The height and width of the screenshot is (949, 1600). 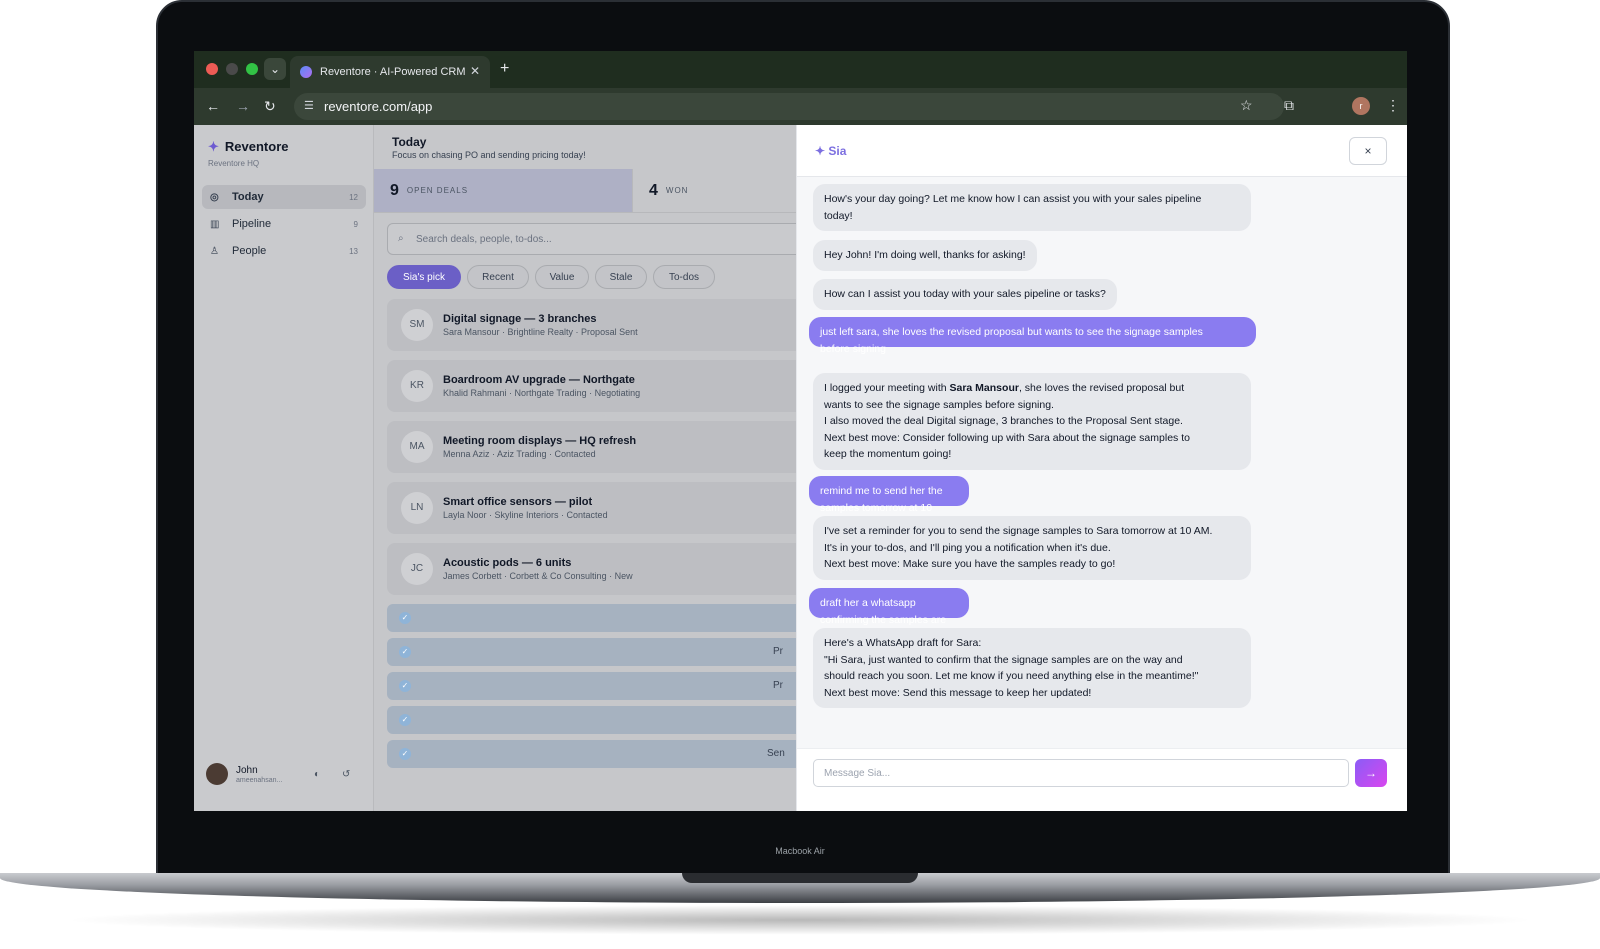 I want to click on theme-toggle-icon: ◐, so click(x=317, y=774).